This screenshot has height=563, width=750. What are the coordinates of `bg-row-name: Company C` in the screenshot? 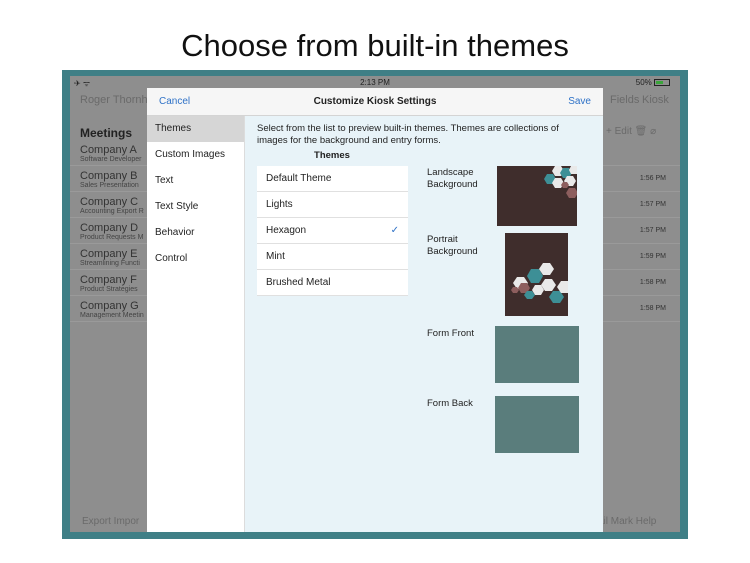 It's located at (109, 202).